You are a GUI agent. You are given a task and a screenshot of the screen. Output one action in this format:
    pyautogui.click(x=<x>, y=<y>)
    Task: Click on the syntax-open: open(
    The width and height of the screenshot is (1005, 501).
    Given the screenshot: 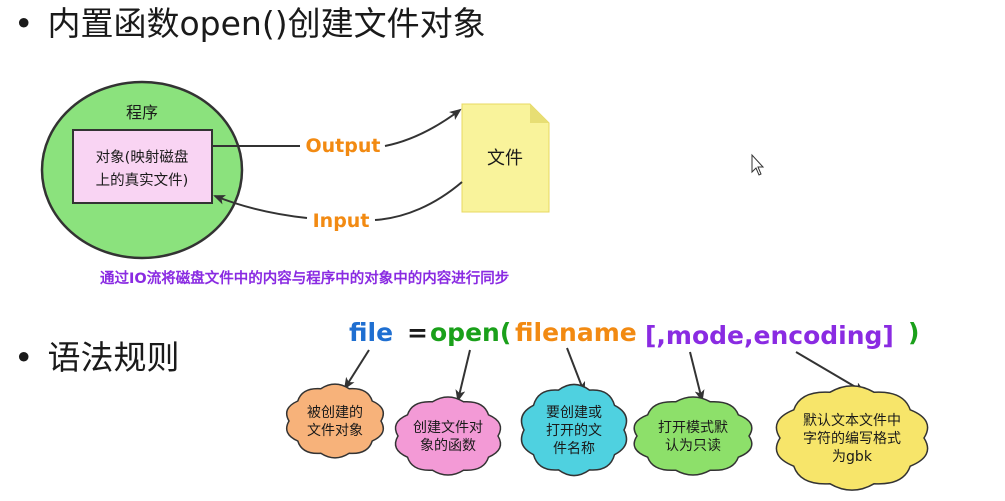 What is the action you would take?
    pyautogui.click(x=470, y=332)
    